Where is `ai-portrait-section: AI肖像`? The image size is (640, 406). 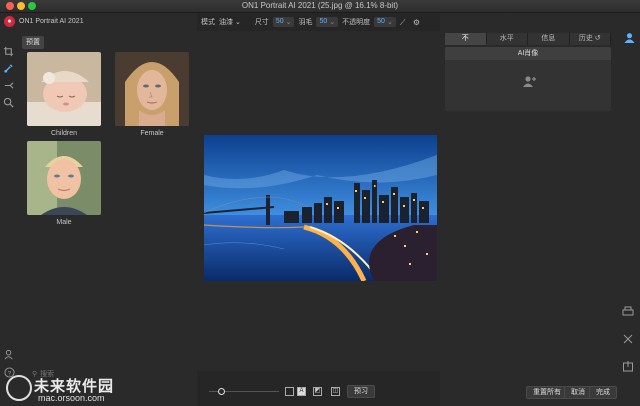
ai-portrait-section: AI肖像 is located at coordinates (528, 79).